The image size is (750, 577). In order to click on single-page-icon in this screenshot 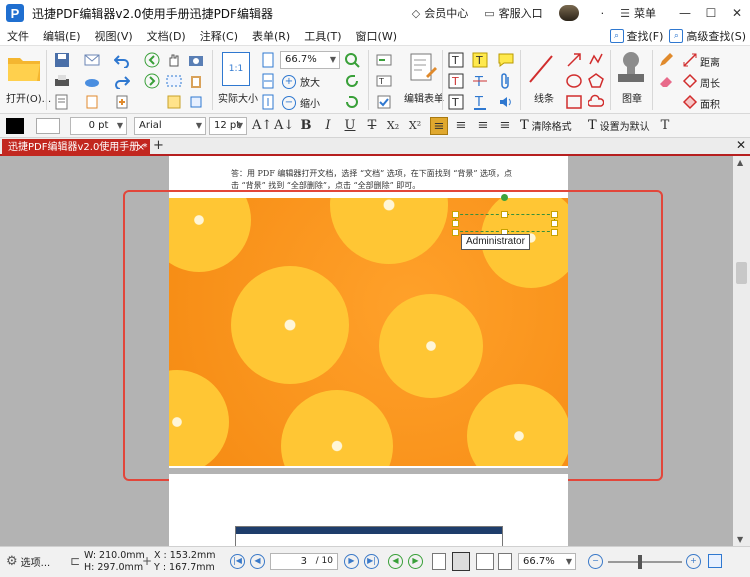, I will do `click(439, 561)`.